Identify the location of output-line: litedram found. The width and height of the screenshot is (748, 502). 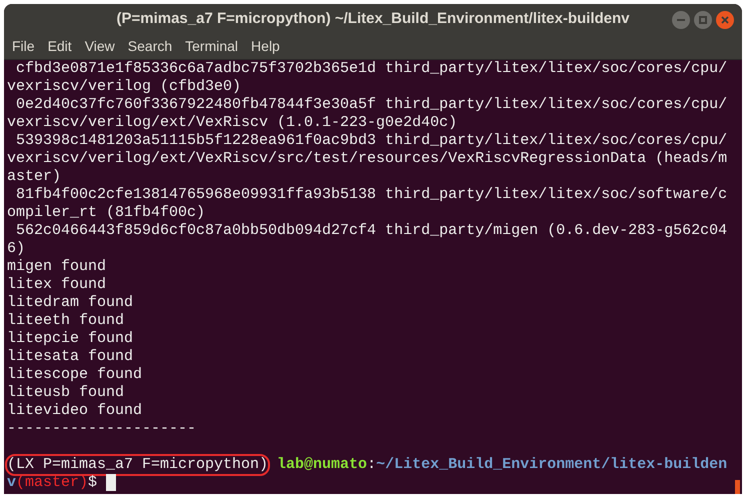
(70, 302).